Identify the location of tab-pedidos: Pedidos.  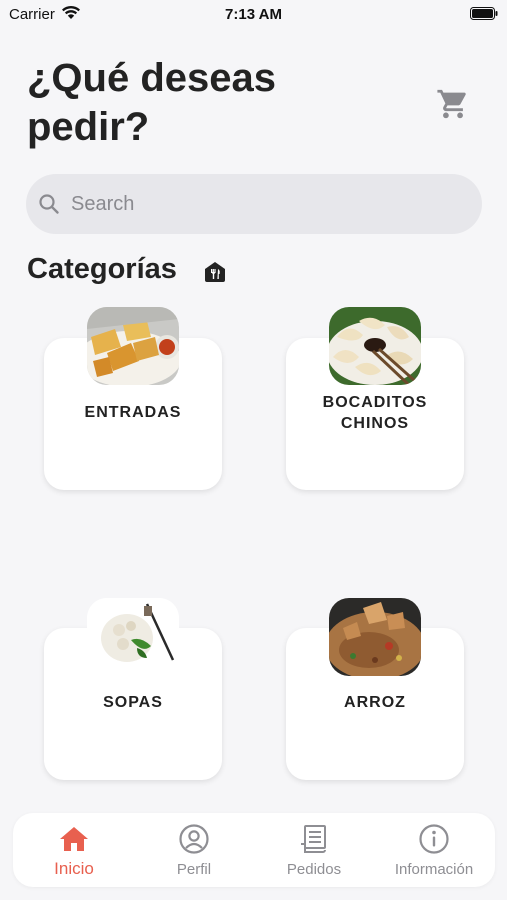
(314, 850).